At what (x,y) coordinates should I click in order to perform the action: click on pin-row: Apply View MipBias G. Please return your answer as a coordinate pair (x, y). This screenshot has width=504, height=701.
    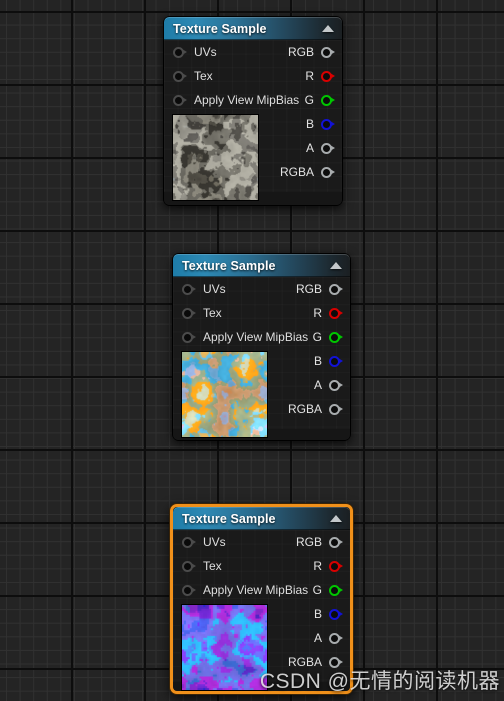
    Looking at the image, I should click on (261, 337).